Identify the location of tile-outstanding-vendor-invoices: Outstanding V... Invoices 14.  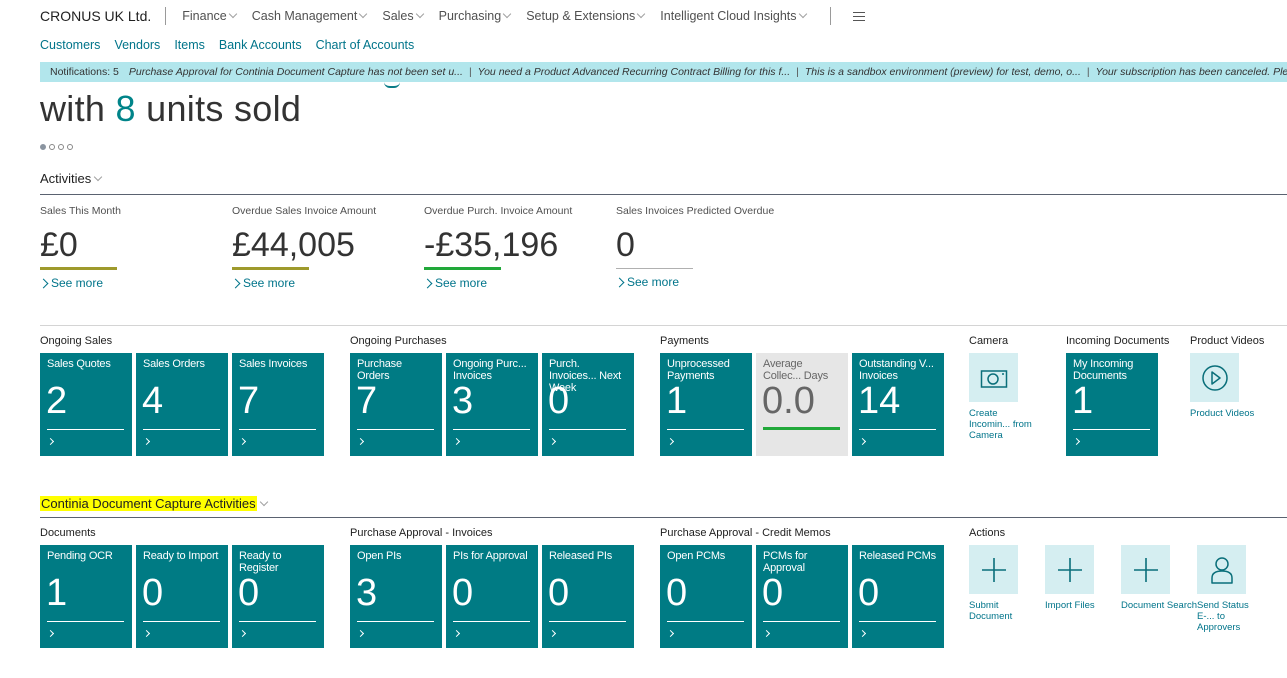
(898, 404).